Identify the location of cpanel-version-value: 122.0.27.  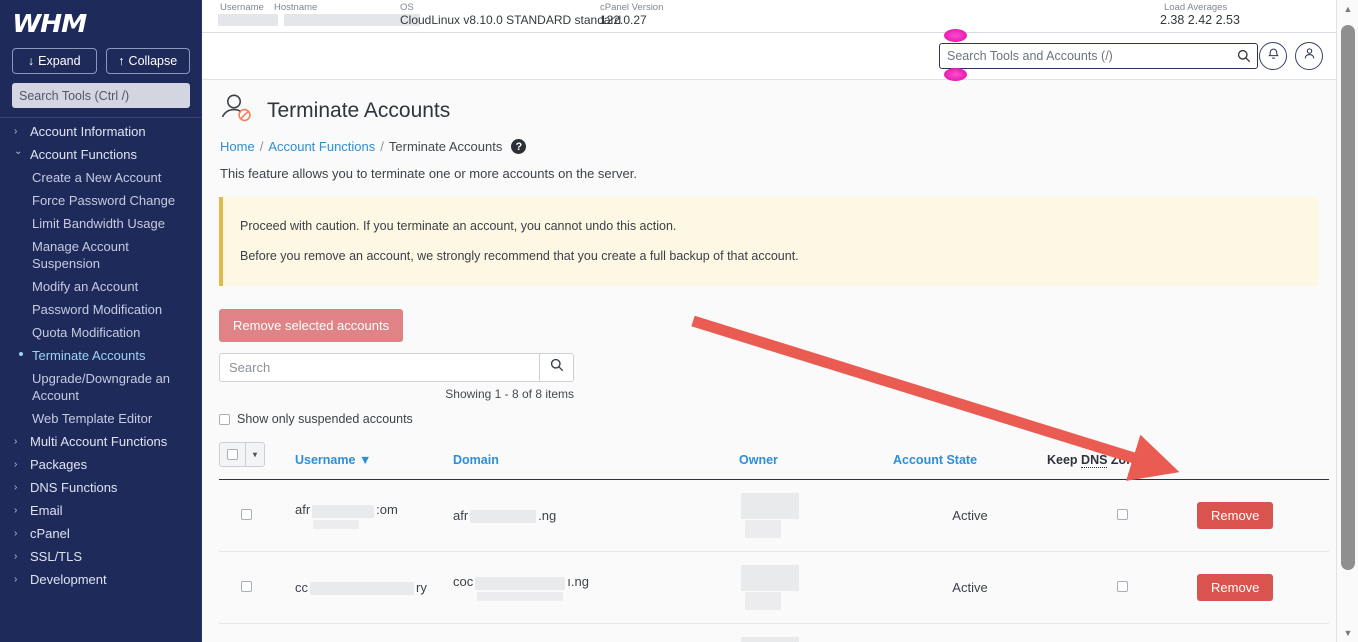
(623, 20).